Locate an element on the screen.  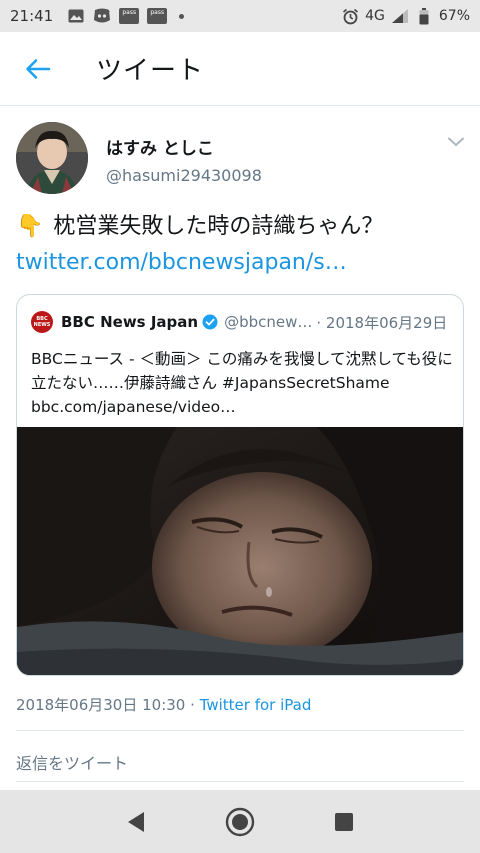
bbc-logo-text: NEWS is located at coordinates (42, 325).